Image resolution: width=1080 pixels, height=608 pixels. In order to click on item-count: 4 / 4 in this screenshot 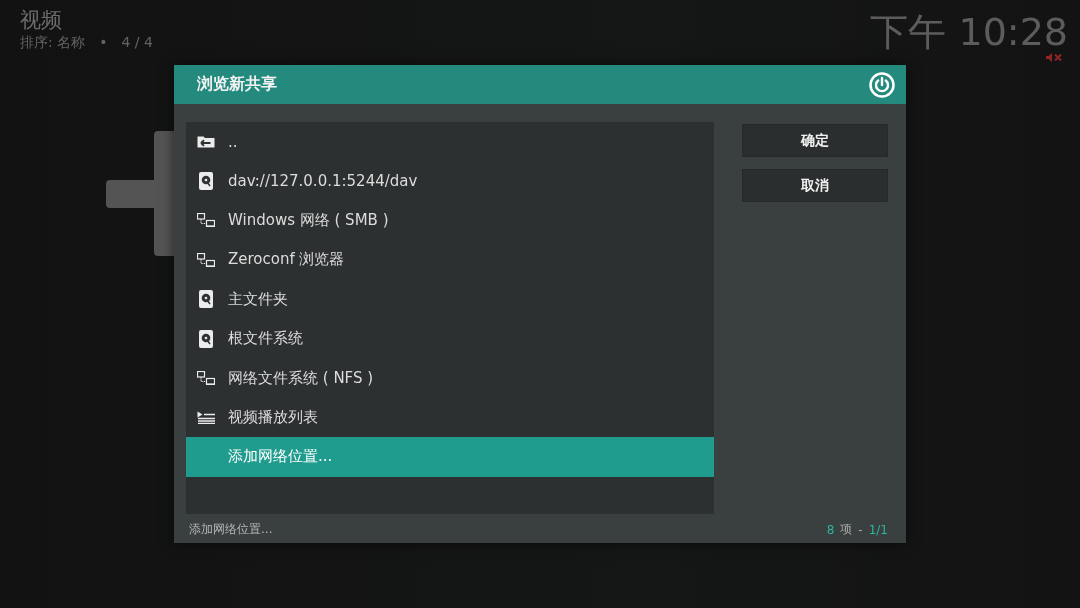, I will do `click(137, 42)`.